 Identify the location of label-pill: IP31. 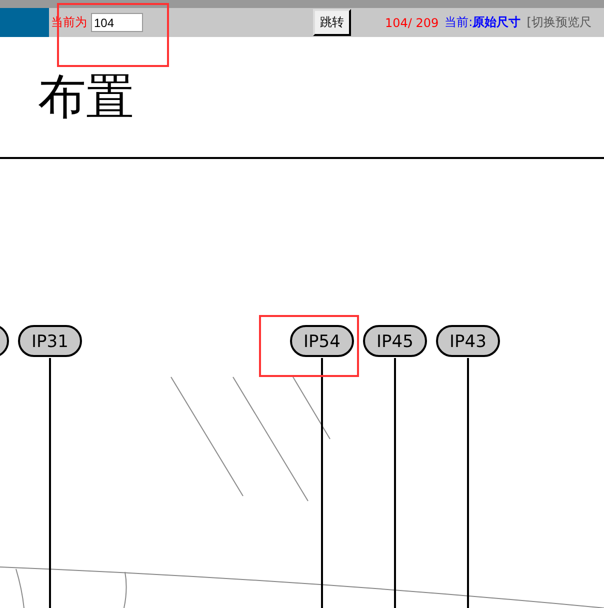
(50, 341).